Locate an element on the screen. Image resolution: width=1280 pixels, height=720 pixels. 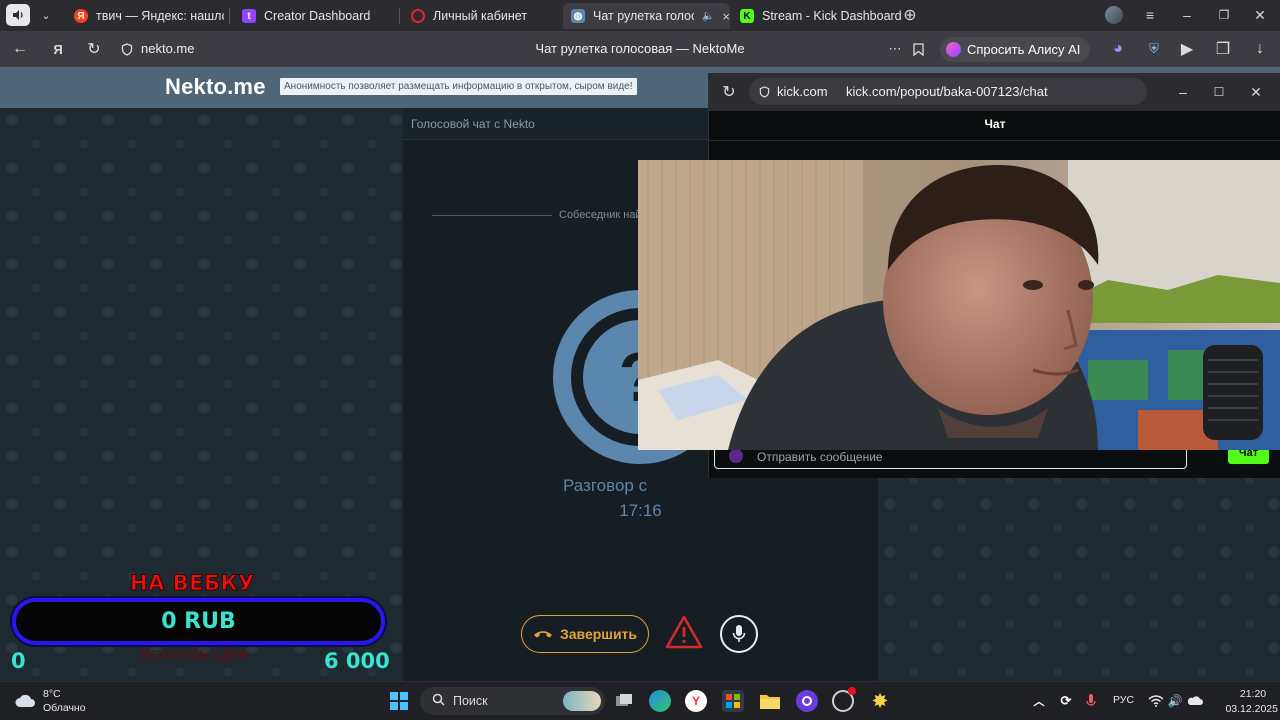
yandex-home-icon: Я is located at coordinates (58, 49).